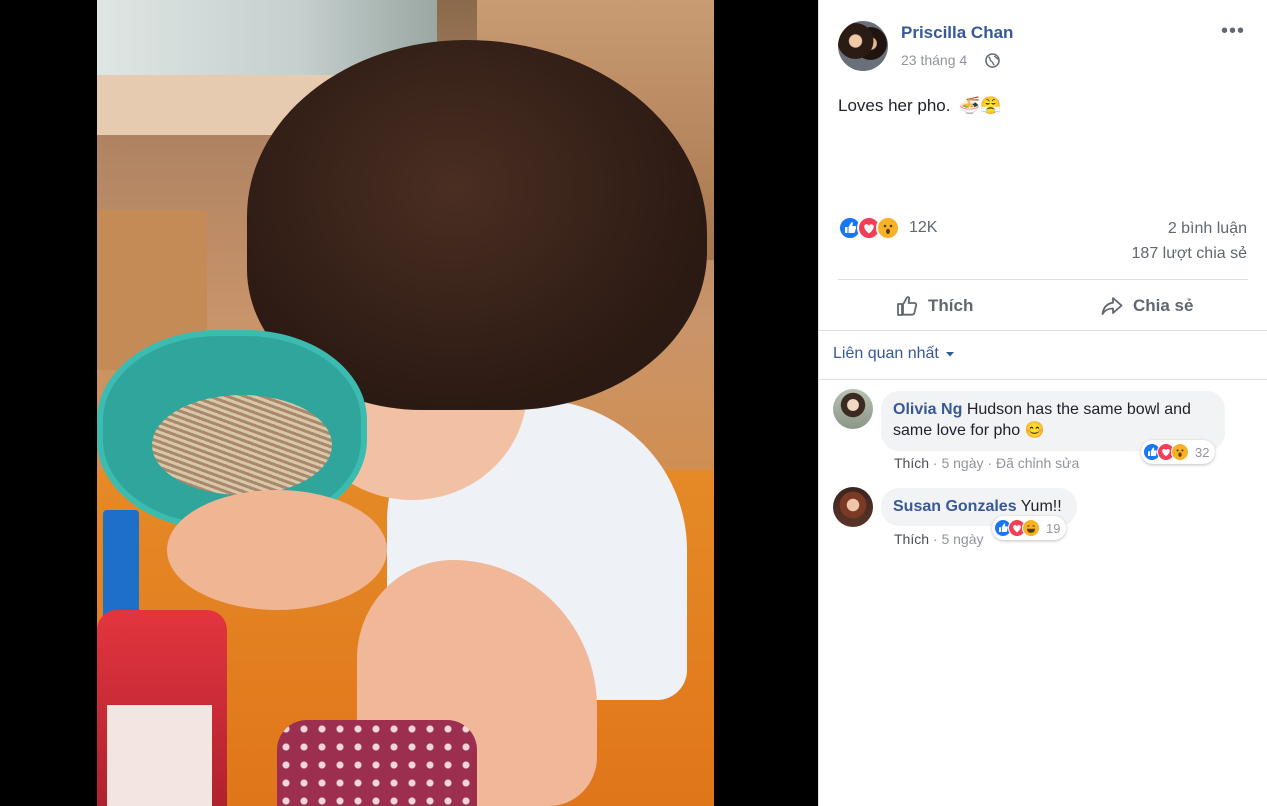 Image resolution: width=1267 pixels, height=806 pixels. I want to click on photo-pants, so click(377, 763).